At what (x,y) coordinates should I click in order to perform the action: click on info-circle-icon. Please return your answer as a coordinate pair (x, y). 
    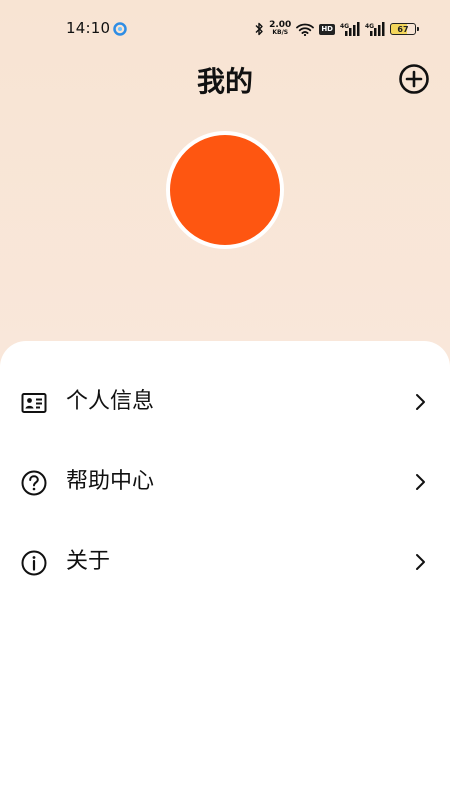
    Looking at the image, I should click on (34, 563).